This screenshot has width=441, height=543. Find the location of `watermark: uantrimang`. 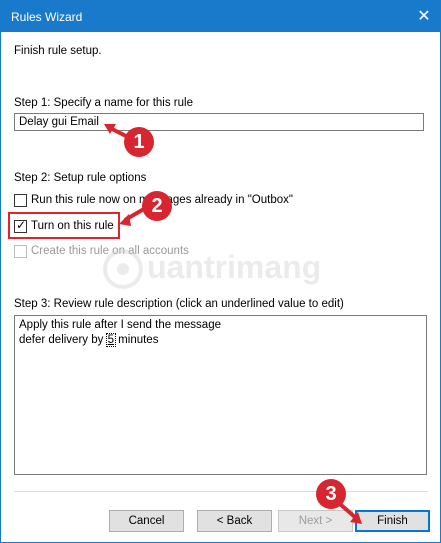

watermark: uantrimang is located at coordinates (231, 272).